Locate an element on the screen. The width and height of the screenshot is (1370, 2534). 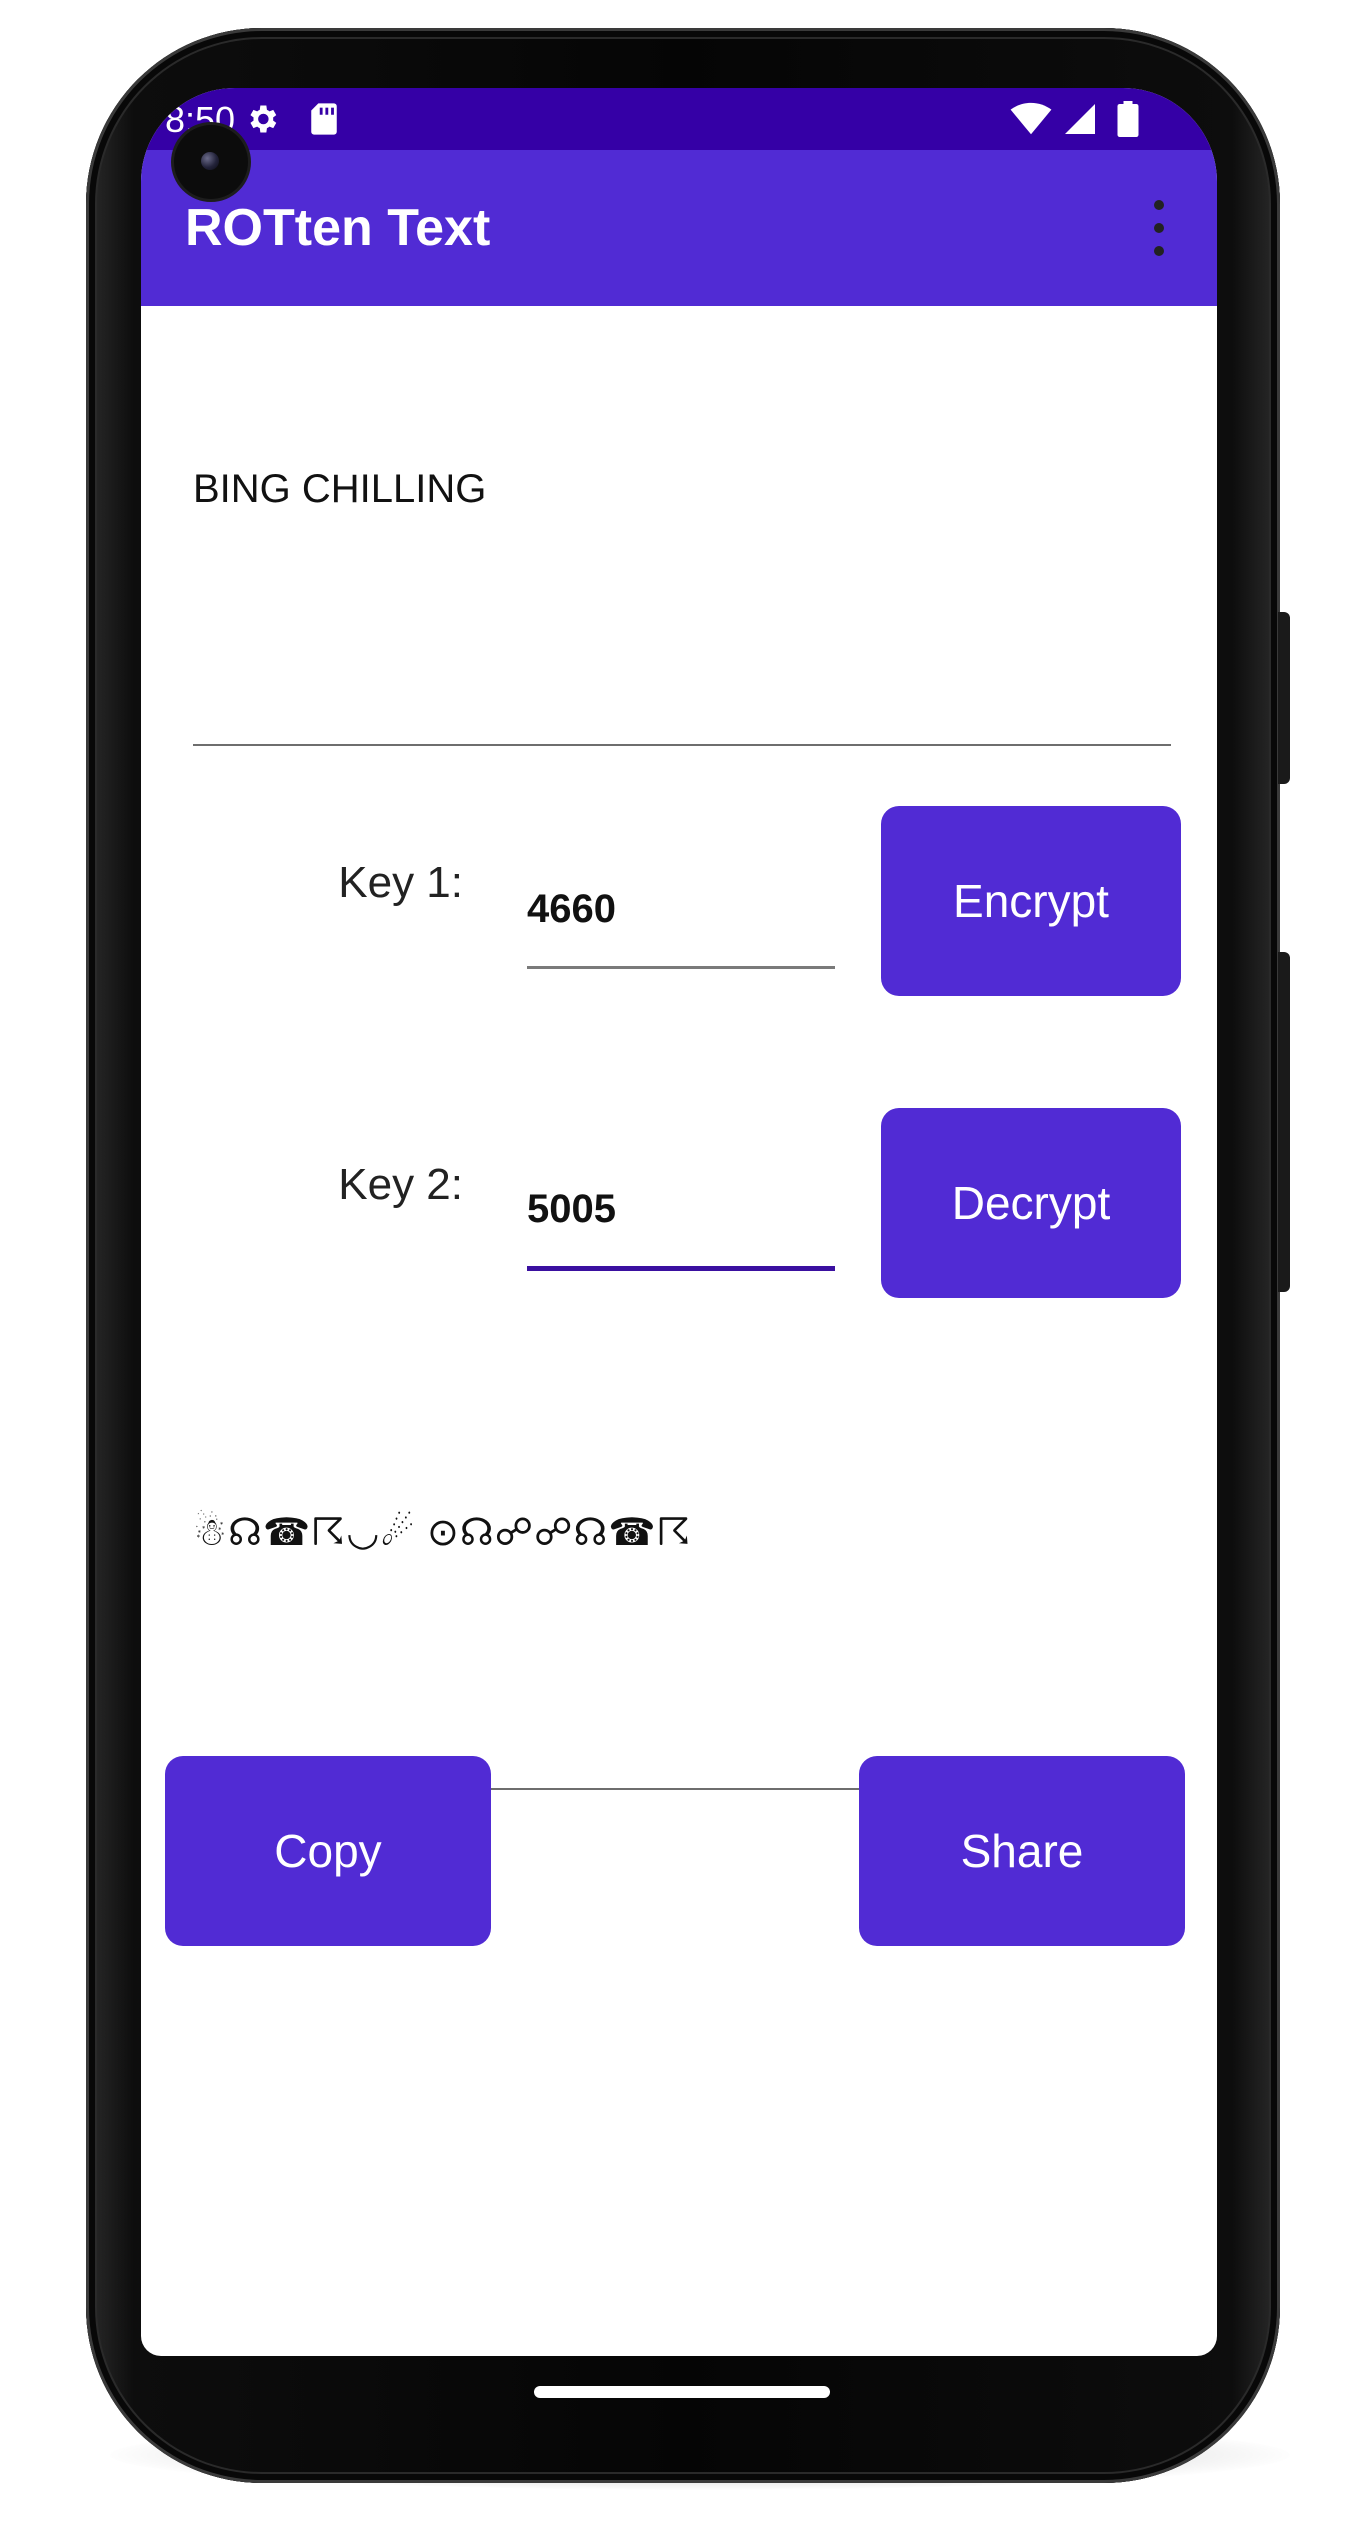
wifi-icon is located at coordinates (1031, 119).